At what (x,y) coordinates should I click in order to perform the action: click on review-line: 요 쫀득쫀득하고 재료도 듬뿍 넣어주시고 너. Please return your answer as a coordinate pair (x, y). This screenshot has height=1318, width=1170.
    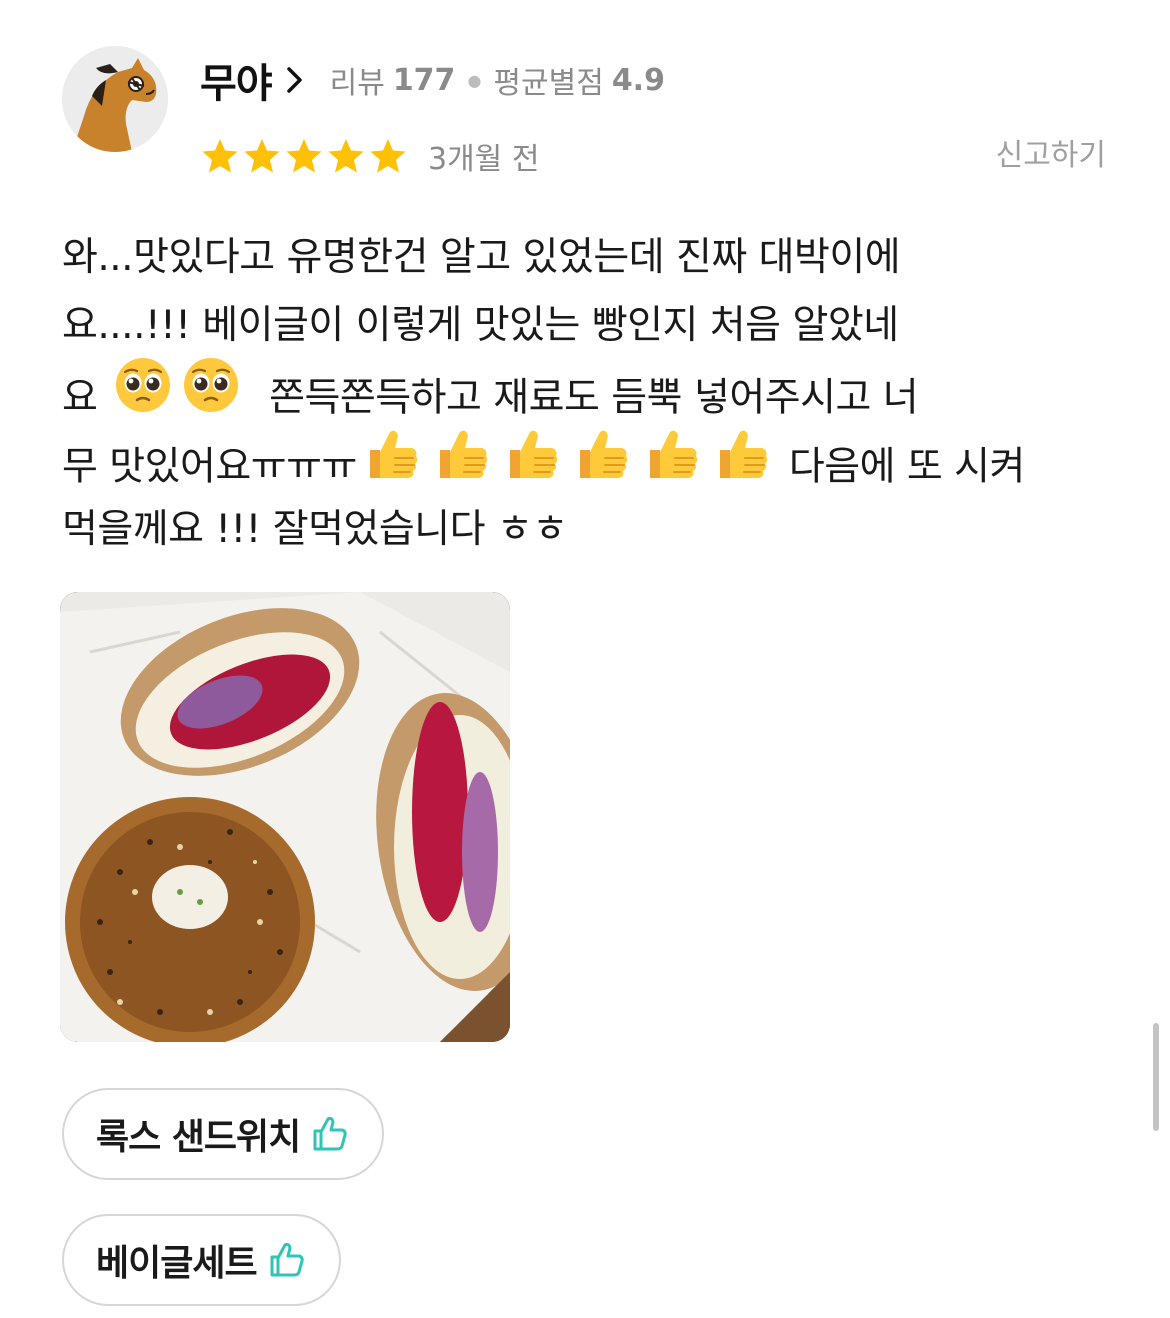
    Looking at the image, I should click on (592, 393).